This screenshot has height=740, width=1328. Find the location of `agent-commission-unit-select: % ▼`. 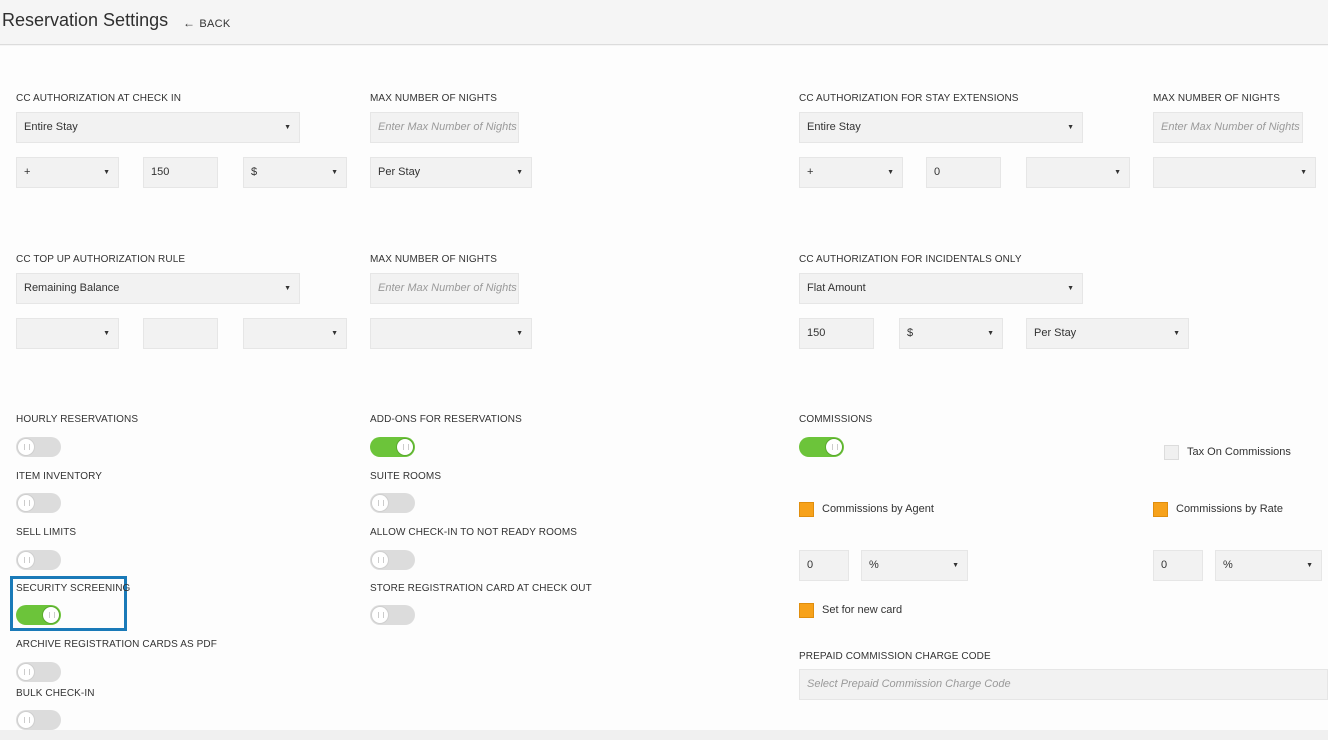

agent-commission-unit-select: % ▼ is located at coordinates (914, 565).